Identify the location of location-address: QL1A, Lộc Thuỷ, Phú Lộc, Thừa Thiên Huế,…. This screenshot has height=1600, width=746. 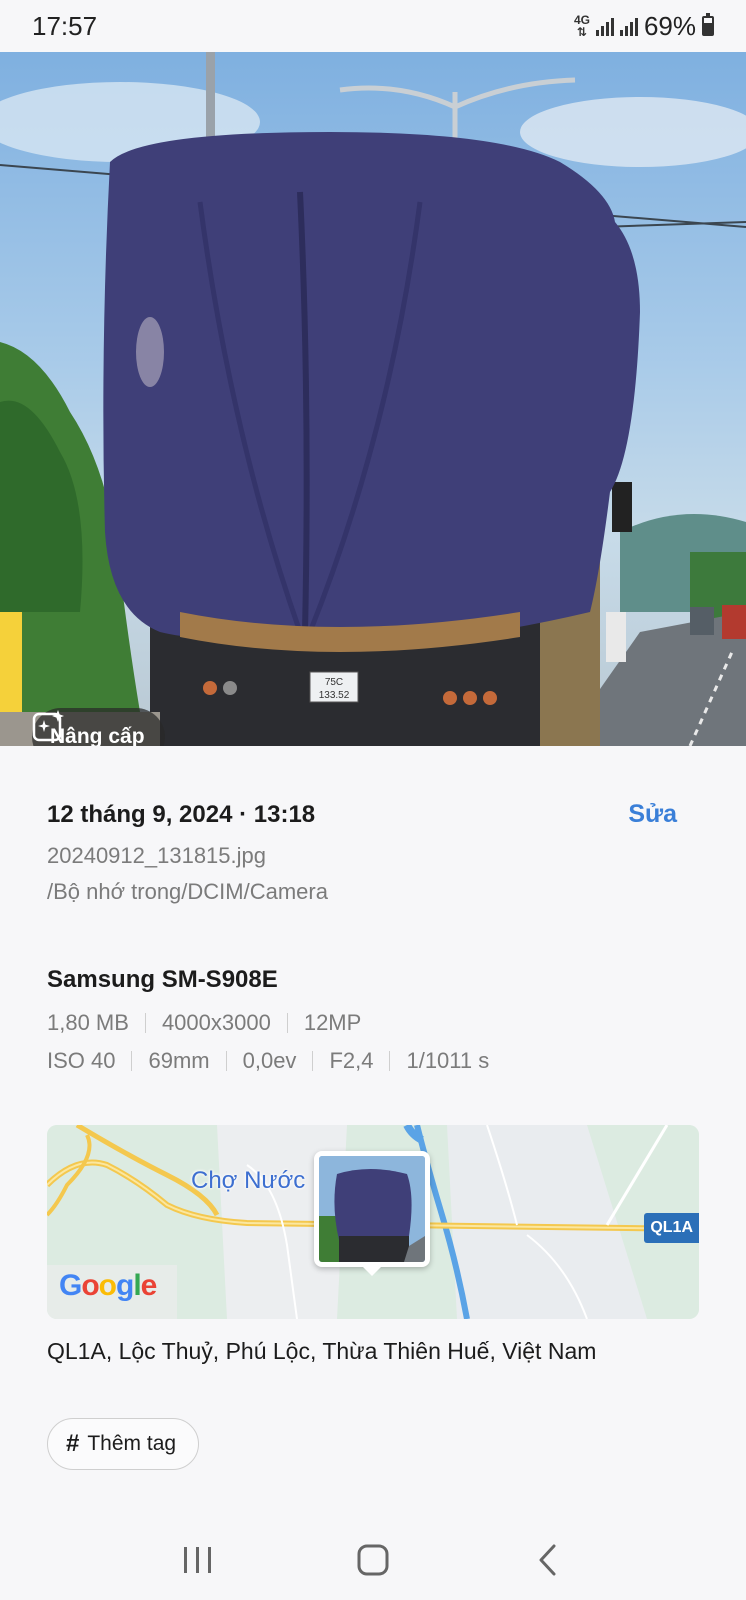
(321, 1351).